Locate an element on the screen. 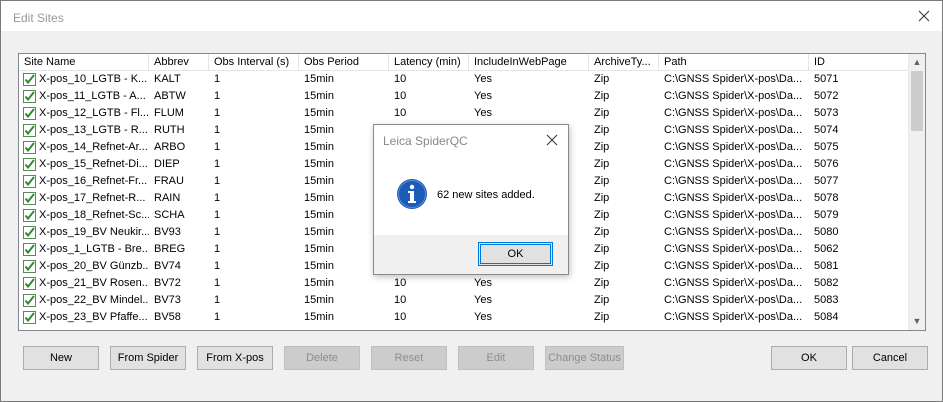 The height and width of the screenshot is (402, 943). vertical-scrollbar: ▲ ▼ is located at coordinates (916, 192).